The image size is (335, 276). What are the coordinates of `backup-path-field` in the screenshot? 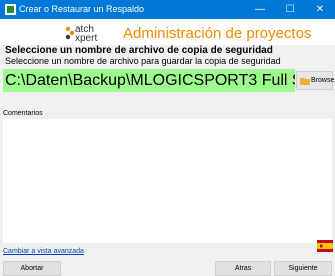 It's located at (149, 80).